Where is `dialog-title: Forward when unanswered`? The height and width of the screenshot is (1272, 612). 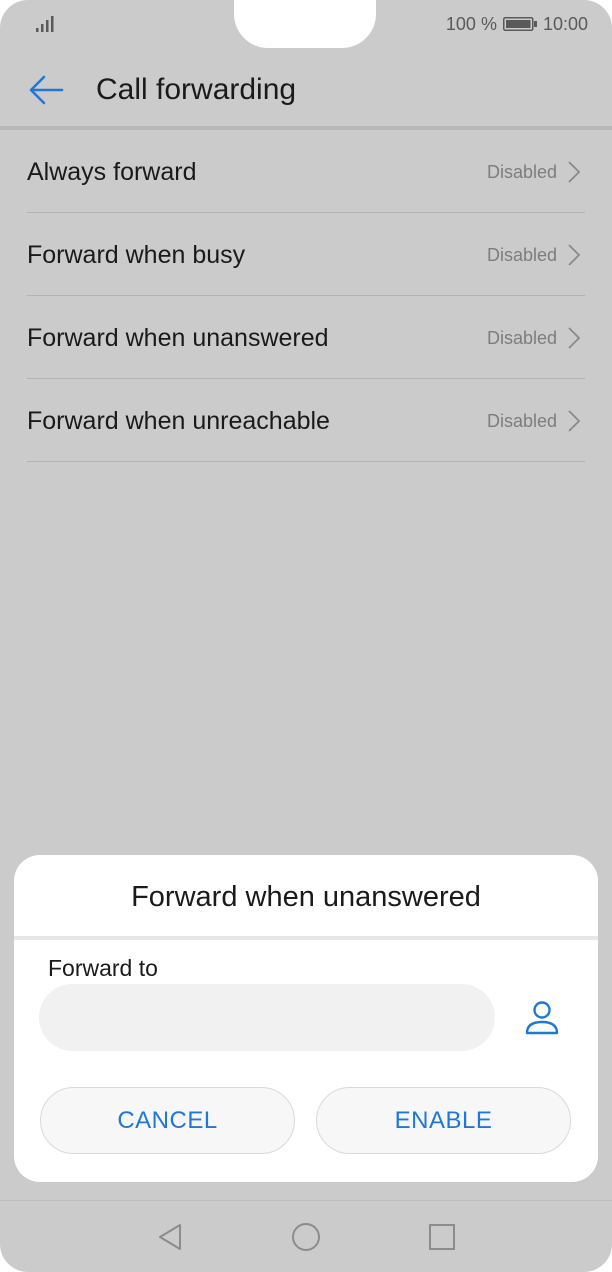 dialog-title: Forward when unanswered is located at coordinates (306, 897).